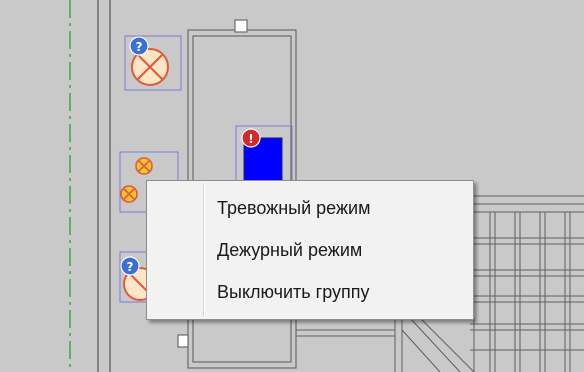 The height and width of the screenshot is (372, 584). What do you see at coordinates (104, 186) in the screenshot?
I see `left-wall` at bounding box center [104, 186].